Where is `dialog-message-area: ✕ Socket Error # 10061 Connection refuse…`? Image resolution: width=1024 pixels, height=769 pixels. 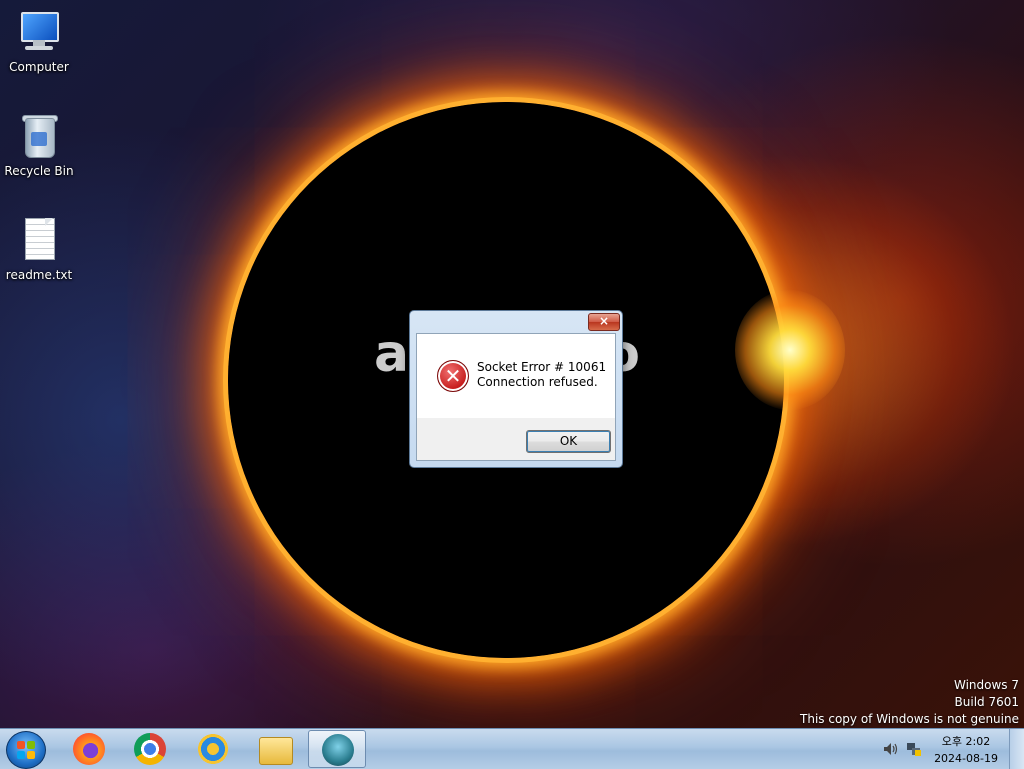 dialog-message-area: ✕ Socket Error # 10061 Connection refuse… is located at coordinates (516, 376).